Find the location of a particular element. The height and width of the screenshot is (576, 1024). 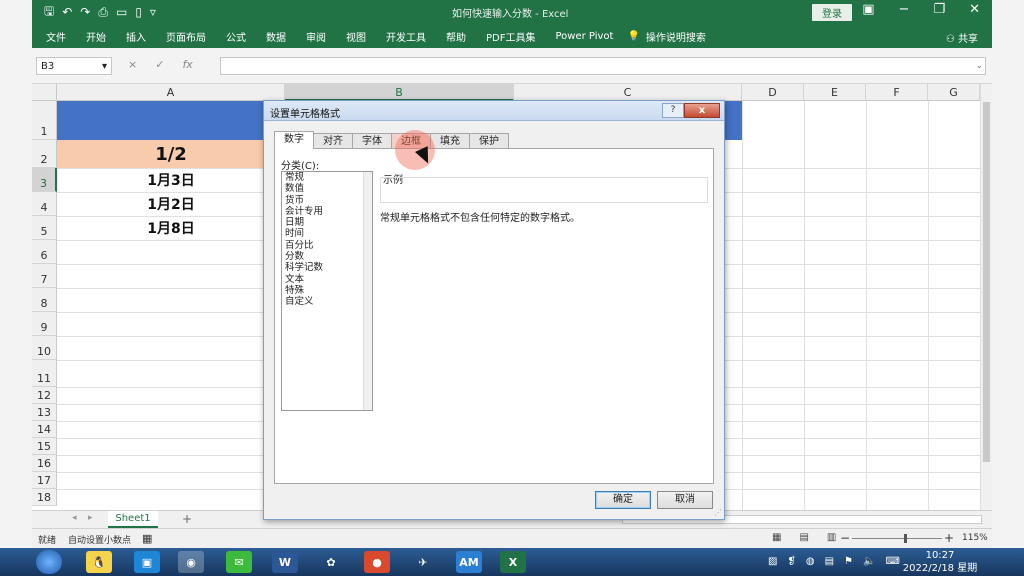

word-icon: W is located at coordinates (285, 562).